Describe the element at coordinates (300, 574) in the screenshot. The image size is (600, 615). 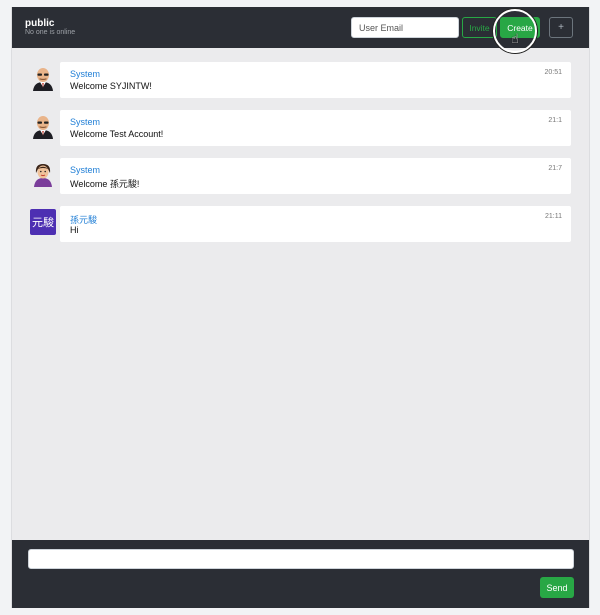
I see `chat-footer: Send` at that location.